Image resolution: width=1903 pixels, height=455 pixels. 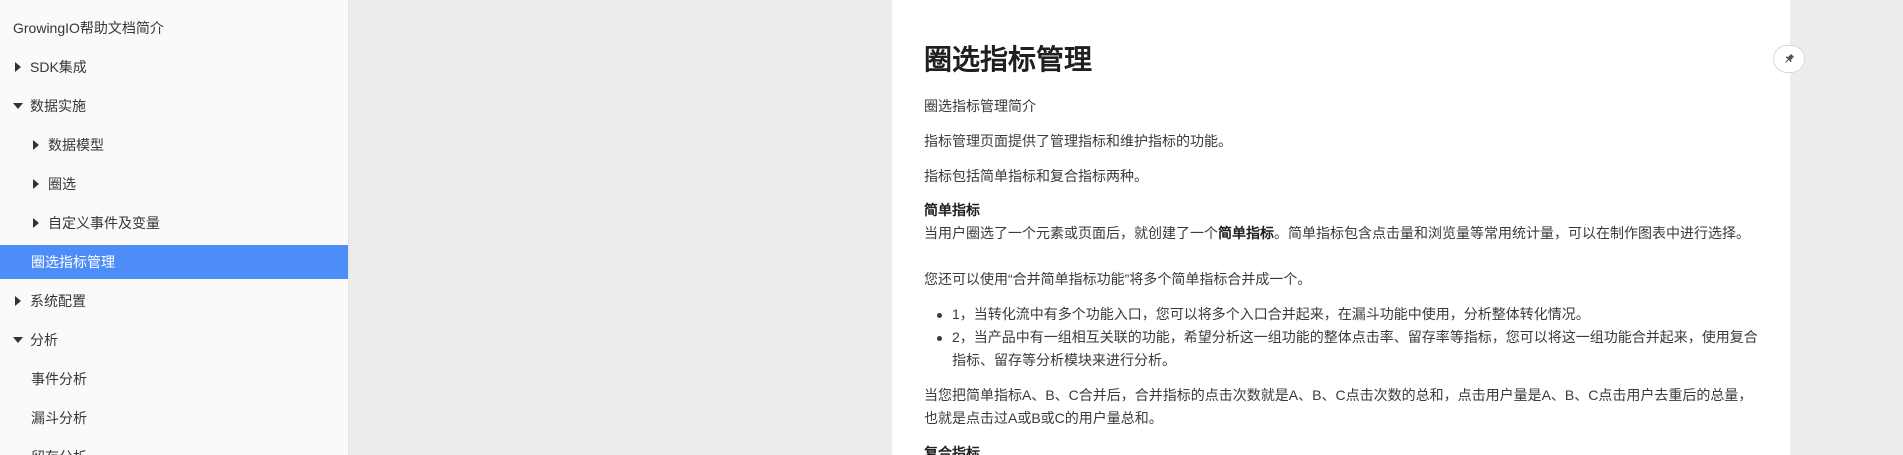 What do you see at coordinates (1071, 233) in the screenshot?
I see `simple-text-before: 当用户圈选了一个元素或页面后，就创建了一个` at bounding box center [1071, 233].